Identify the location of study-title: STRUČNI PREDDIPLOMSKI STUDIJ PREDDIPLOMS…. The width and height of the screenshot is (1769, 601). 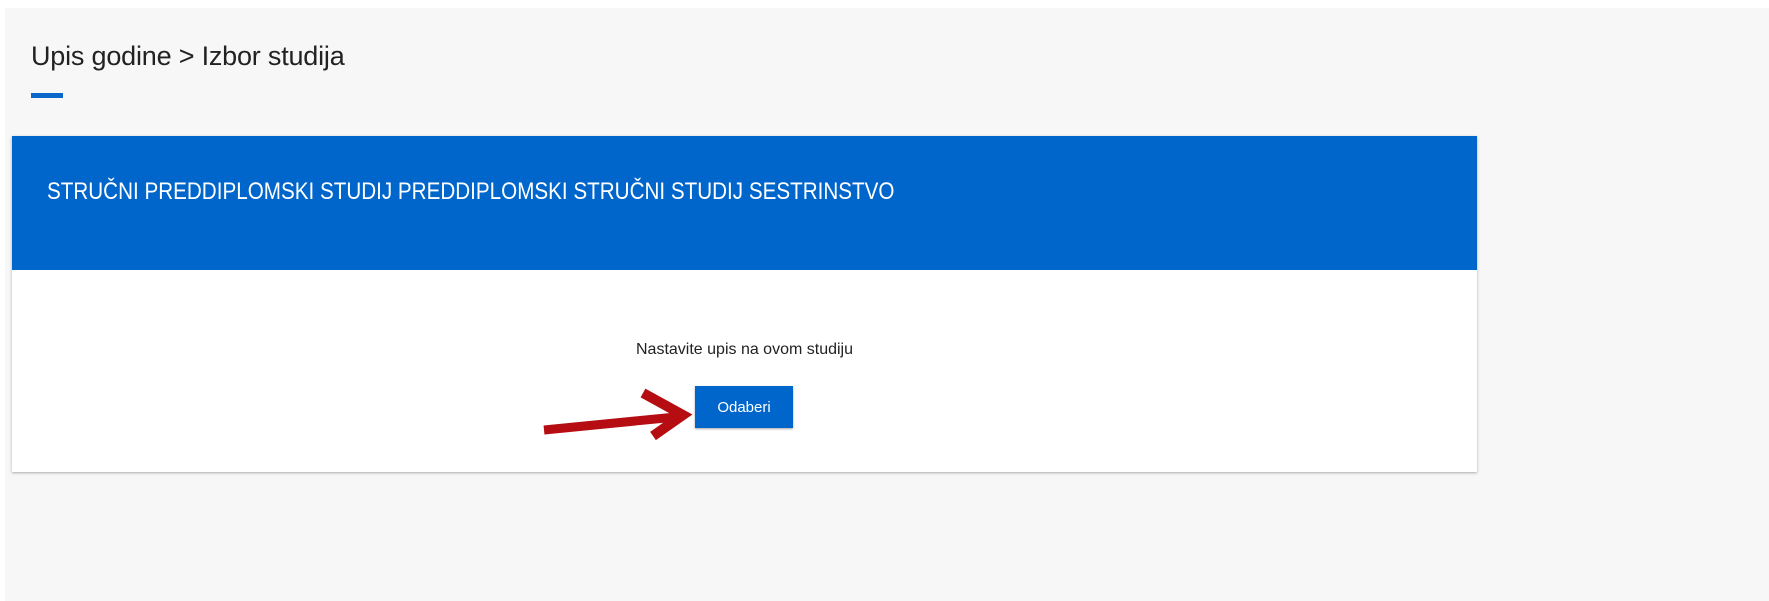
(471, 191).